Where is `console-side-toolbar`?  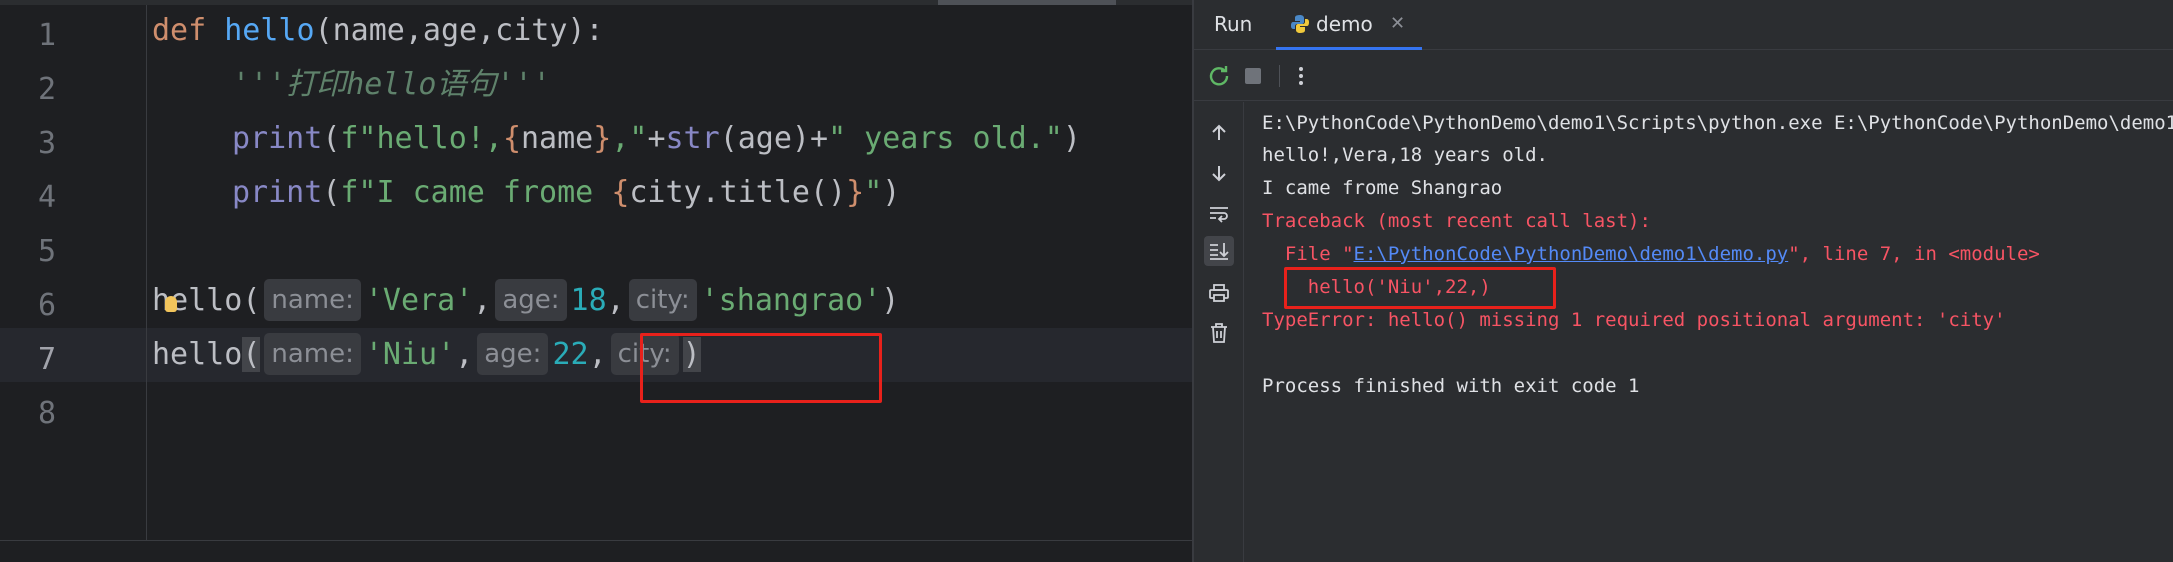 console-side-toolbar is located at coordinates (1219, 332).